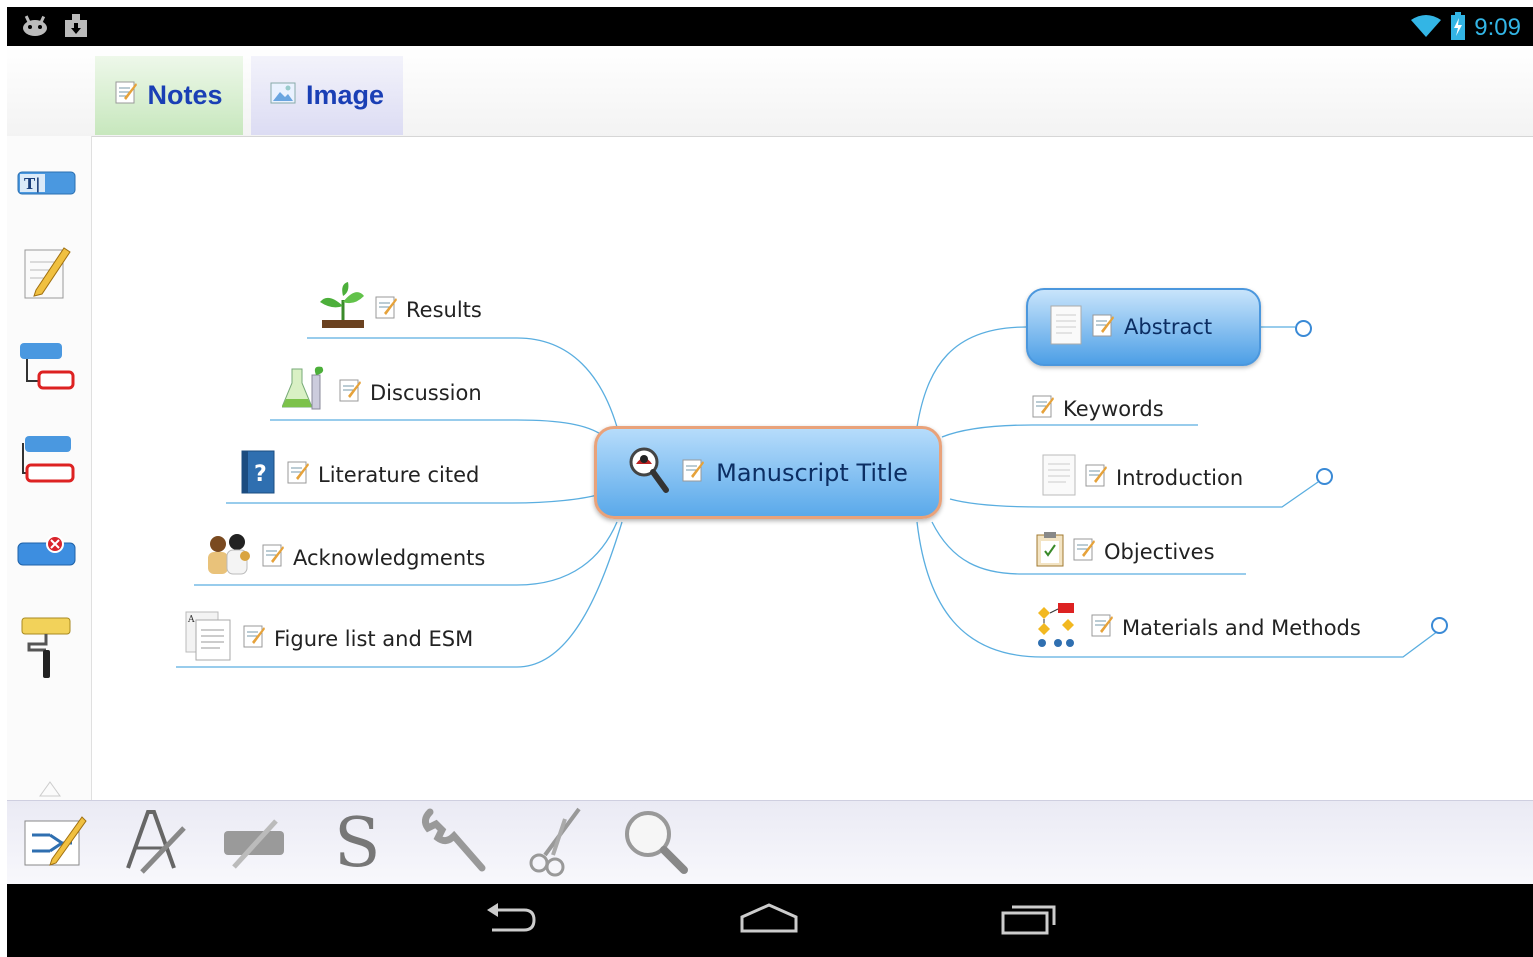  I want to click on node-materials-and-methods: Materials and Methods, so click(1196, 627).